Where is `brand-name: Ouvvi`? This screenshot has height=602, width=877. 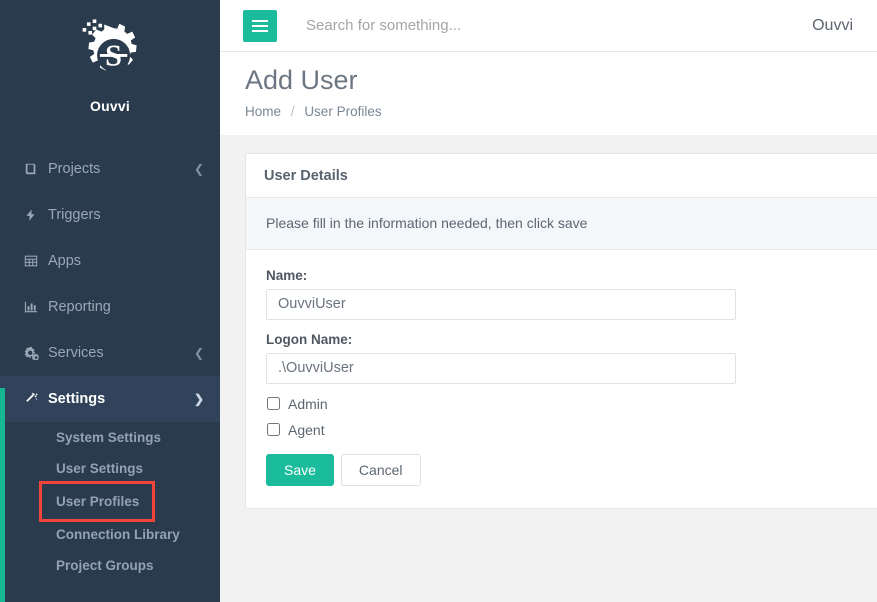 brand-name: Ouvvi is located at coordinates (110, 106).